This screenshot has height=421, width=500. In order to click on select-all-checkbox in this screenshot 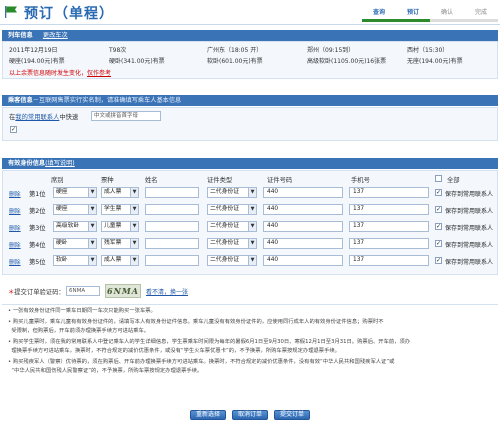, I will do `click(438, 178)`.